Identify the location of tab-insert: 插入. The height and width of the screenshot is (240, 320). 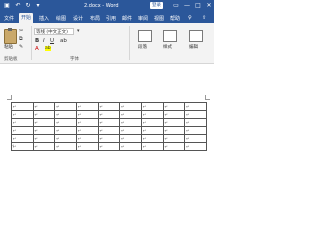
(44, 18).